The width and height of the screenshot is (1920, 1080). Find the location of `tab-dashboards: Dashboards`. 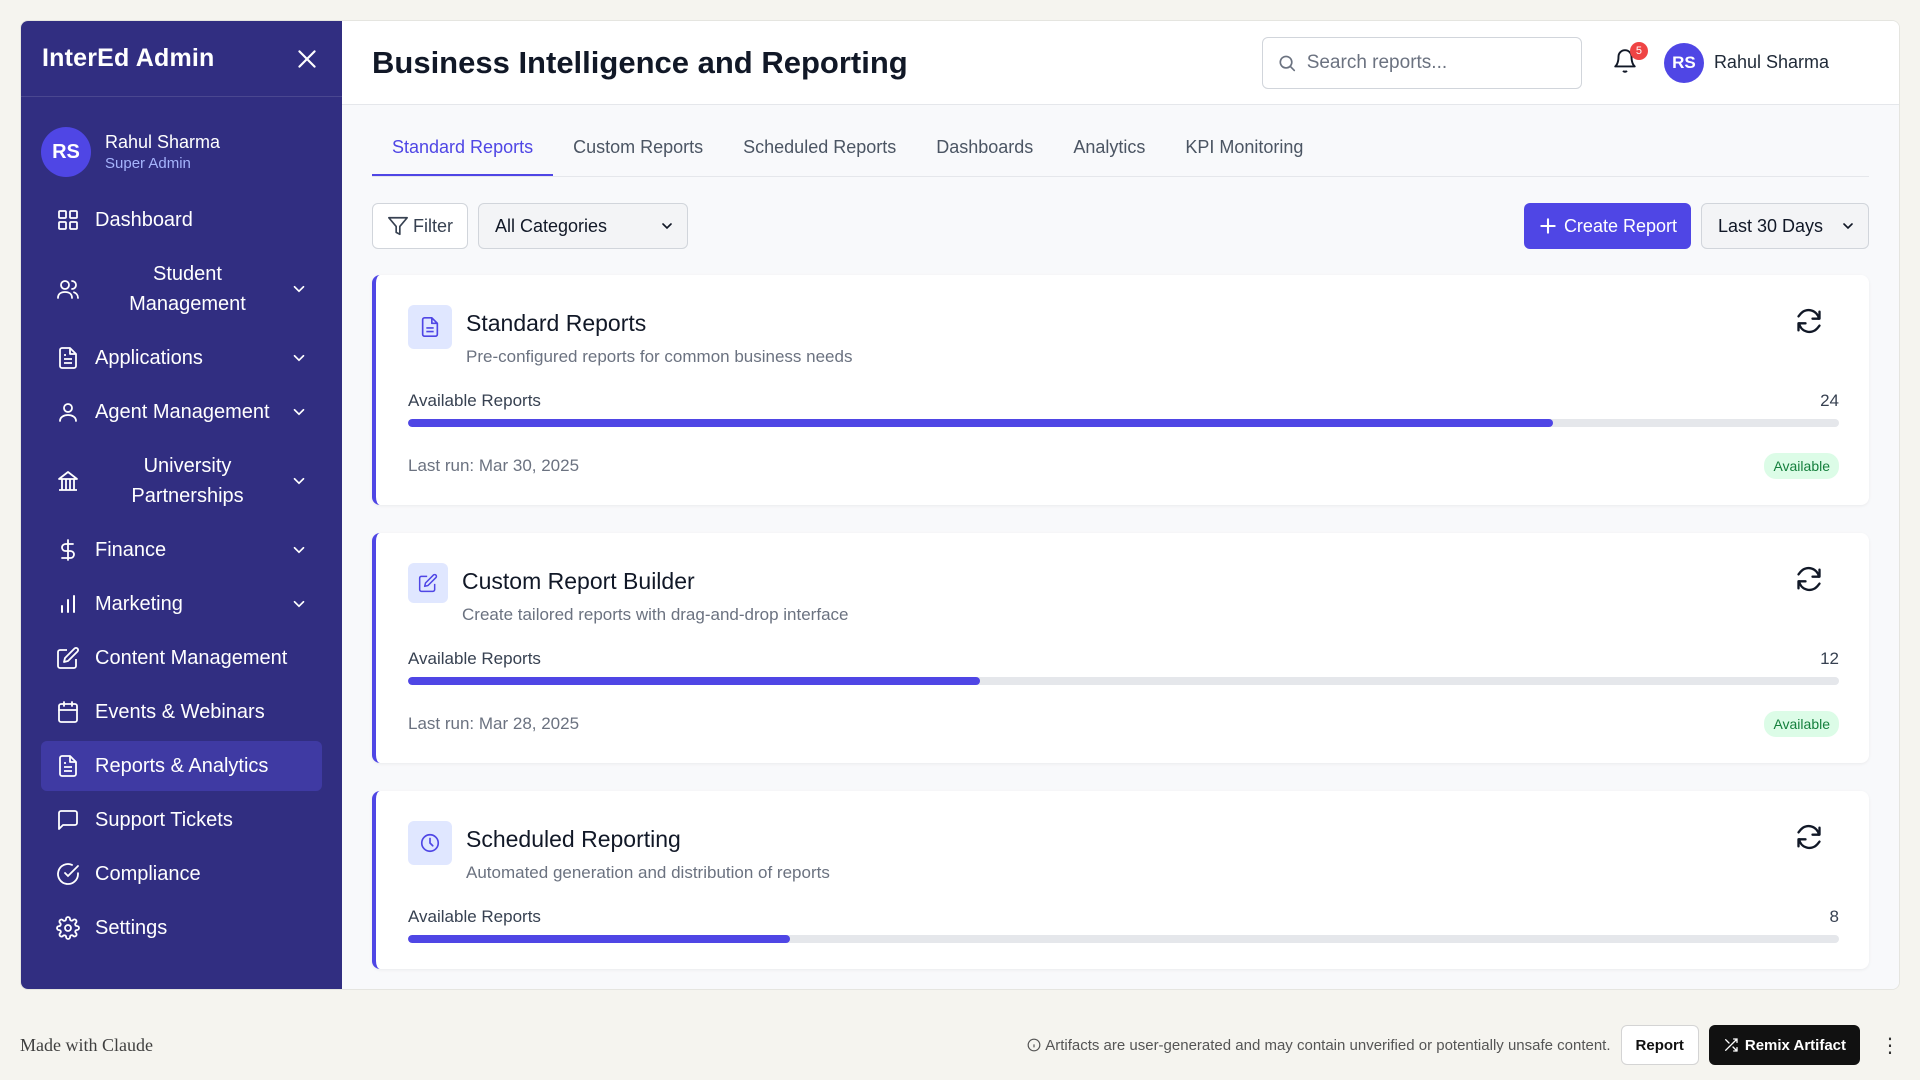

tab-dashboards: Dashboards is located at coordinates (984, 150).